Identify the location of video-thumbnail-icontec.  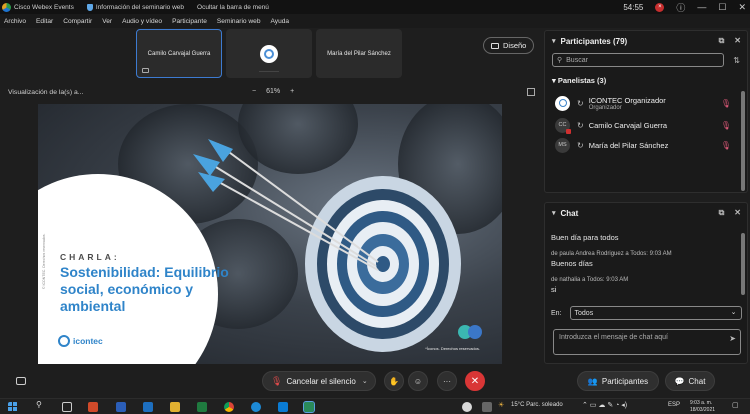
(269, 53).